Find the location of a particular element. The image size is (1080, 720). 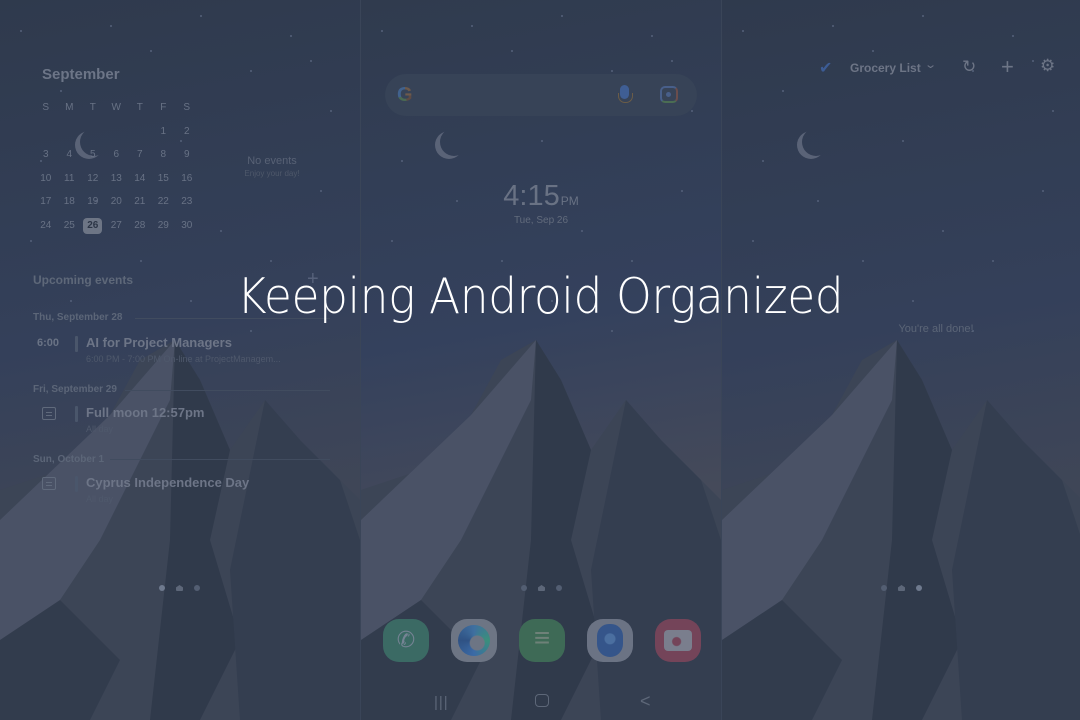

calendar-icon is located at coordinates (49, 483).